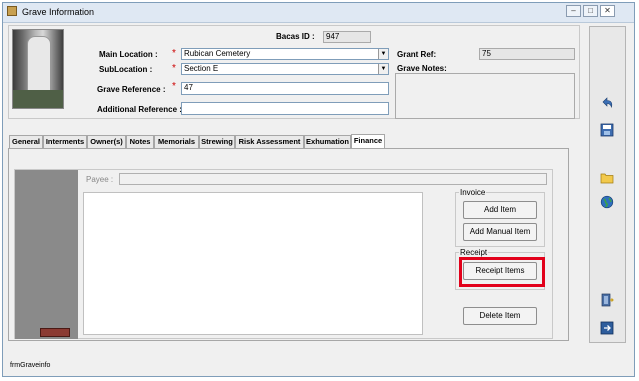 This screenshot has height=381, width=639. Describe the element at coordinates (30, 365) in the screenshot. I see `status-form-name: frmGraveinfo` at that location.